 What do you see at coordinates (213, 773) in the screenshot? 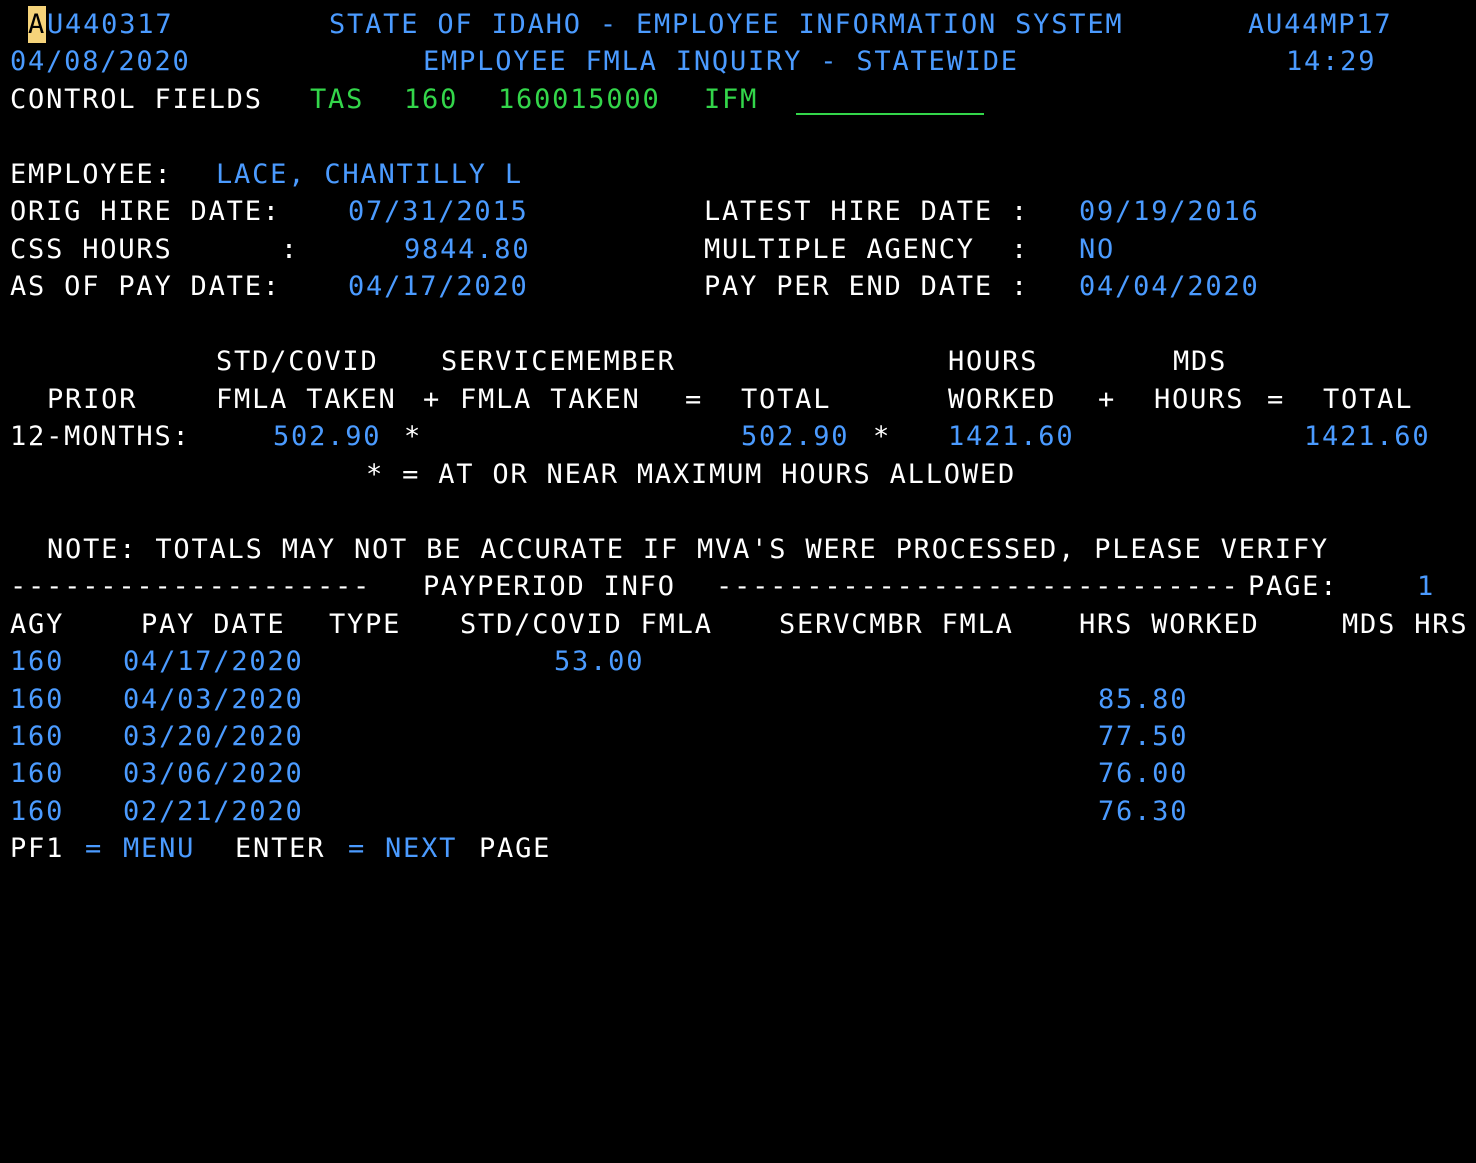
I see `row-pay-date: 03/06/2020` at bounding box center [213, 773].